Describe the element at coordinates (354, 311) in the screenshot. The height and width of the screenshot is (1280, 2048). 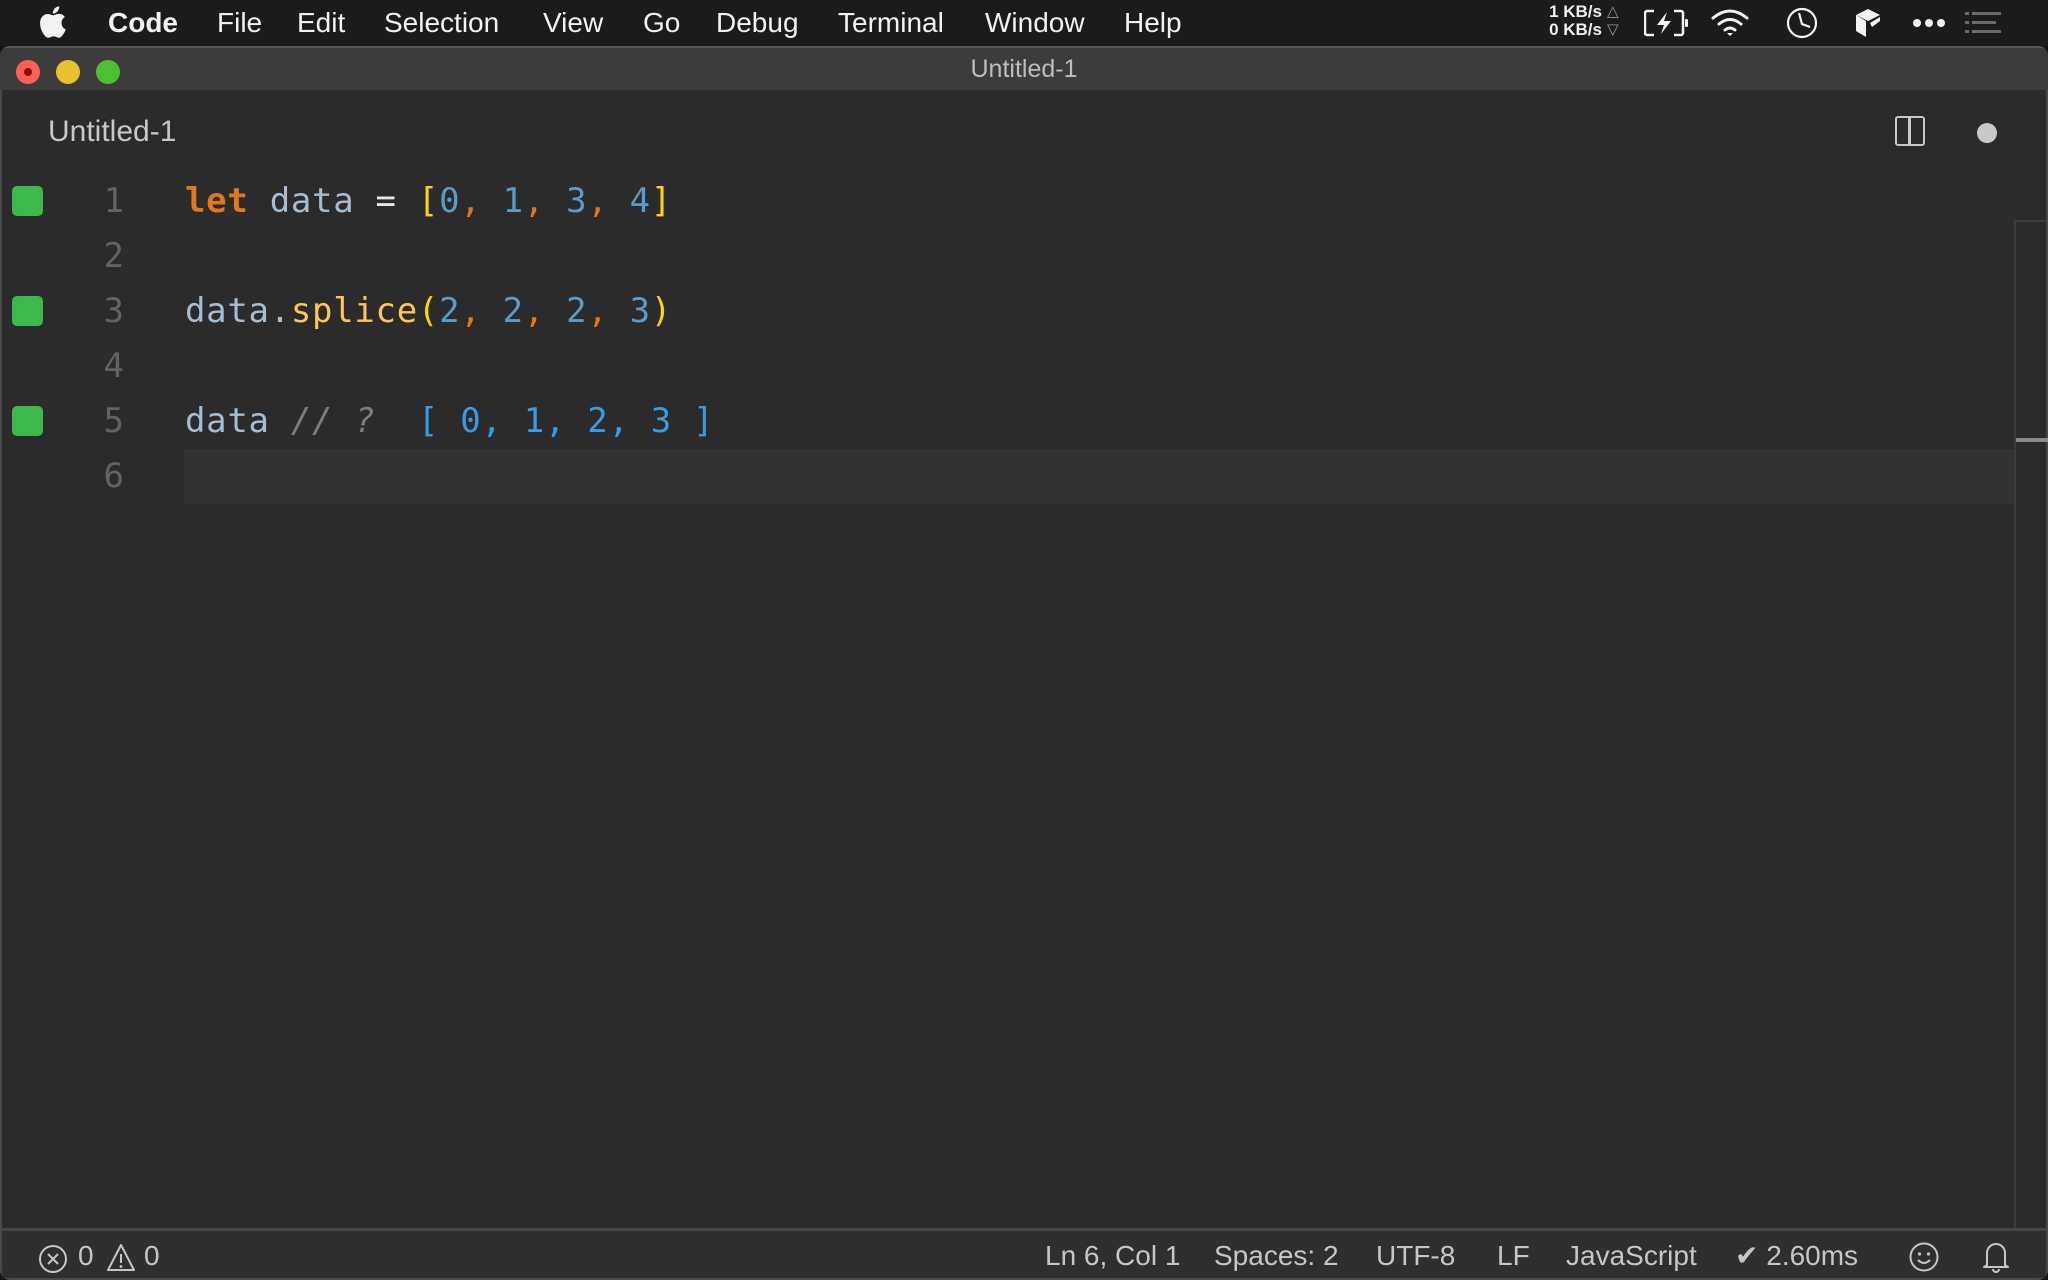
I see `code-token: splice` at that location.